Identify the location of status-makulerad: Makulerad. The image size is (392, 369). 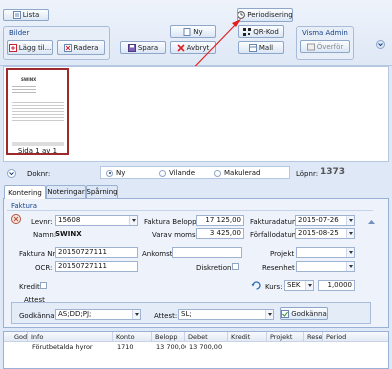
(237, 173).